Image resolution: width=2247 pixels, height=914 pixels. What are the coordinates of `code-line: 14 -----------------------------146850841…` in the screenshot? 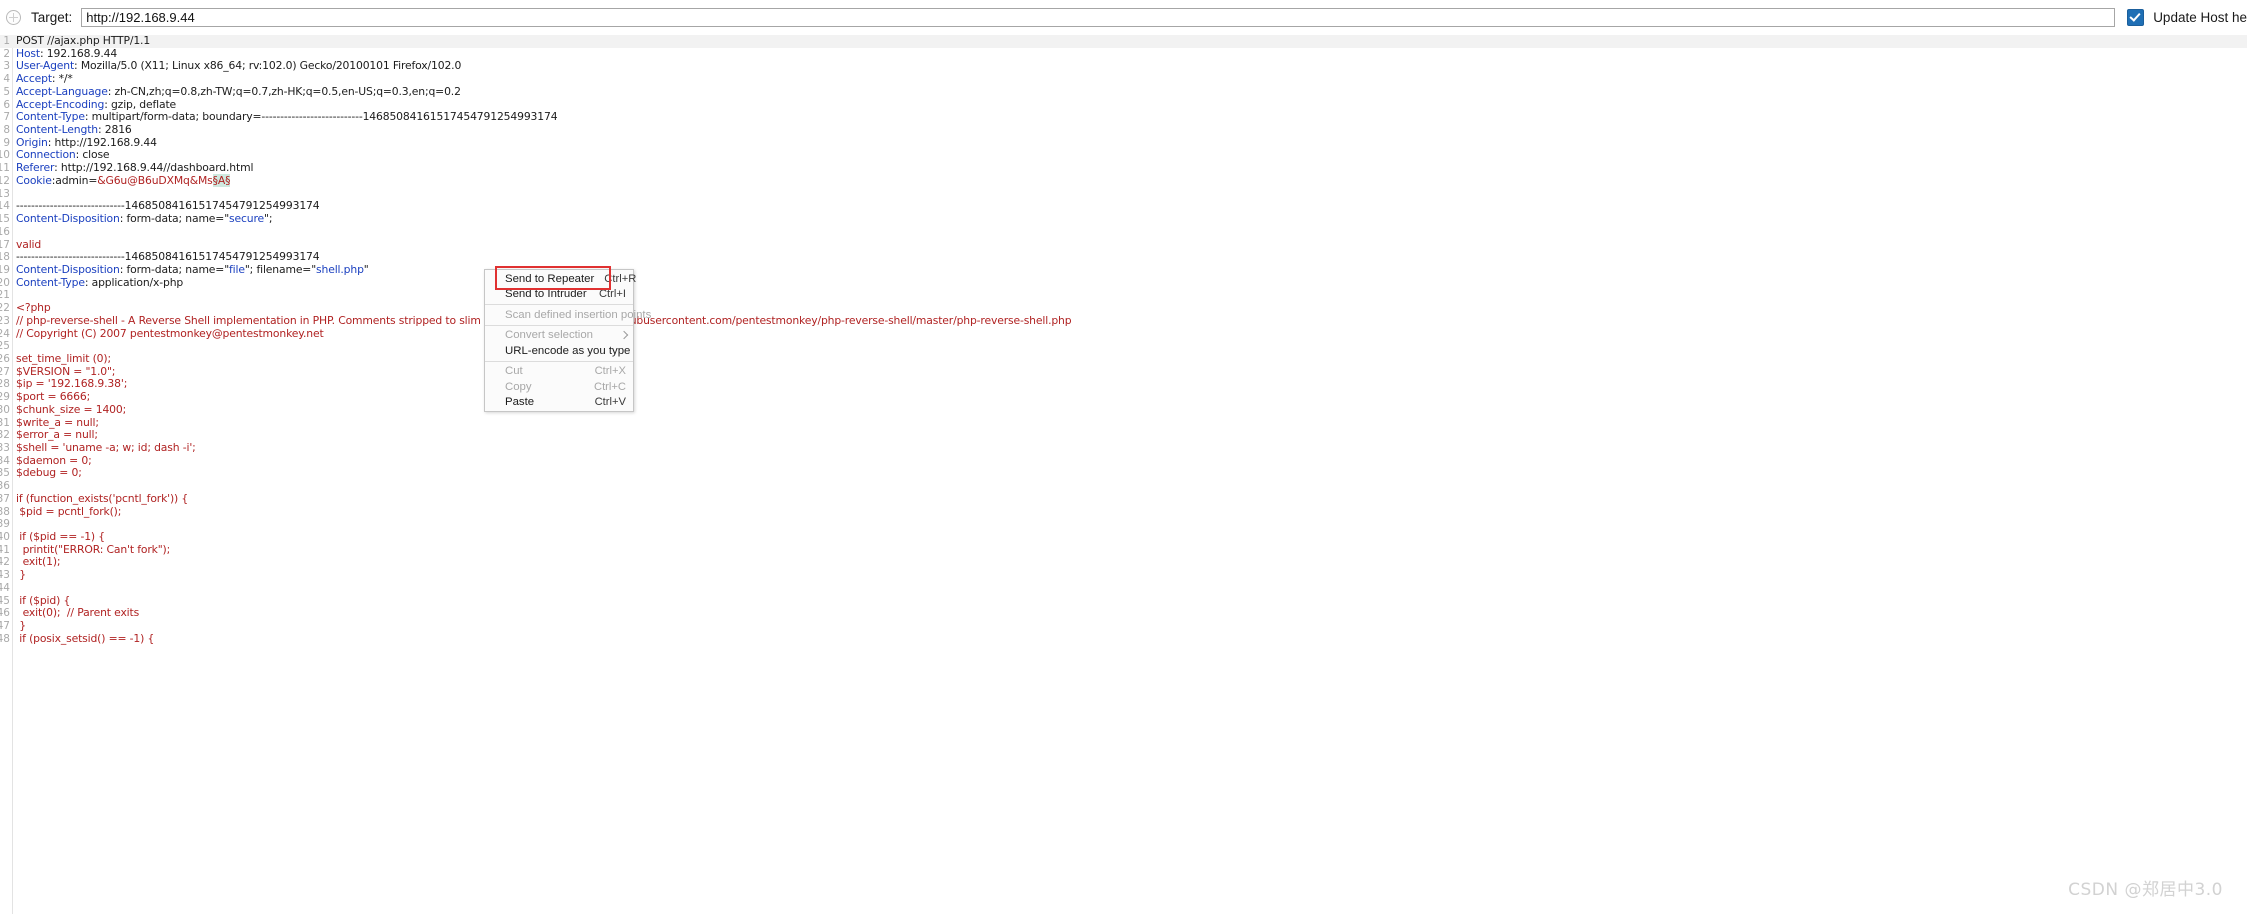 It's located at (1123, 206).